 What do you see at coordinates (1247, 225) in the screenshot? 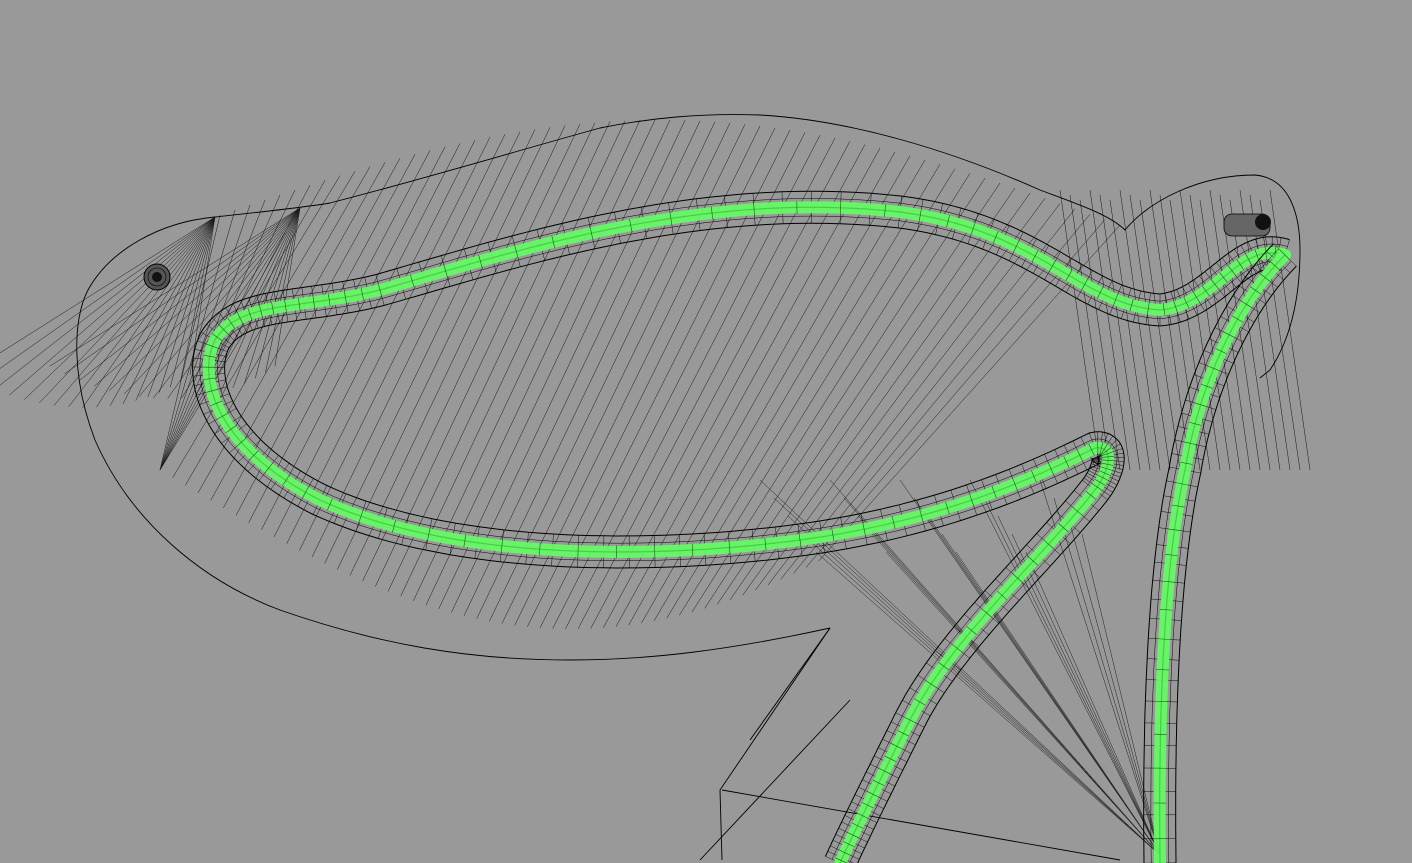
I see `pivot-marker-right-icon` at bounding box center [1247, 225].